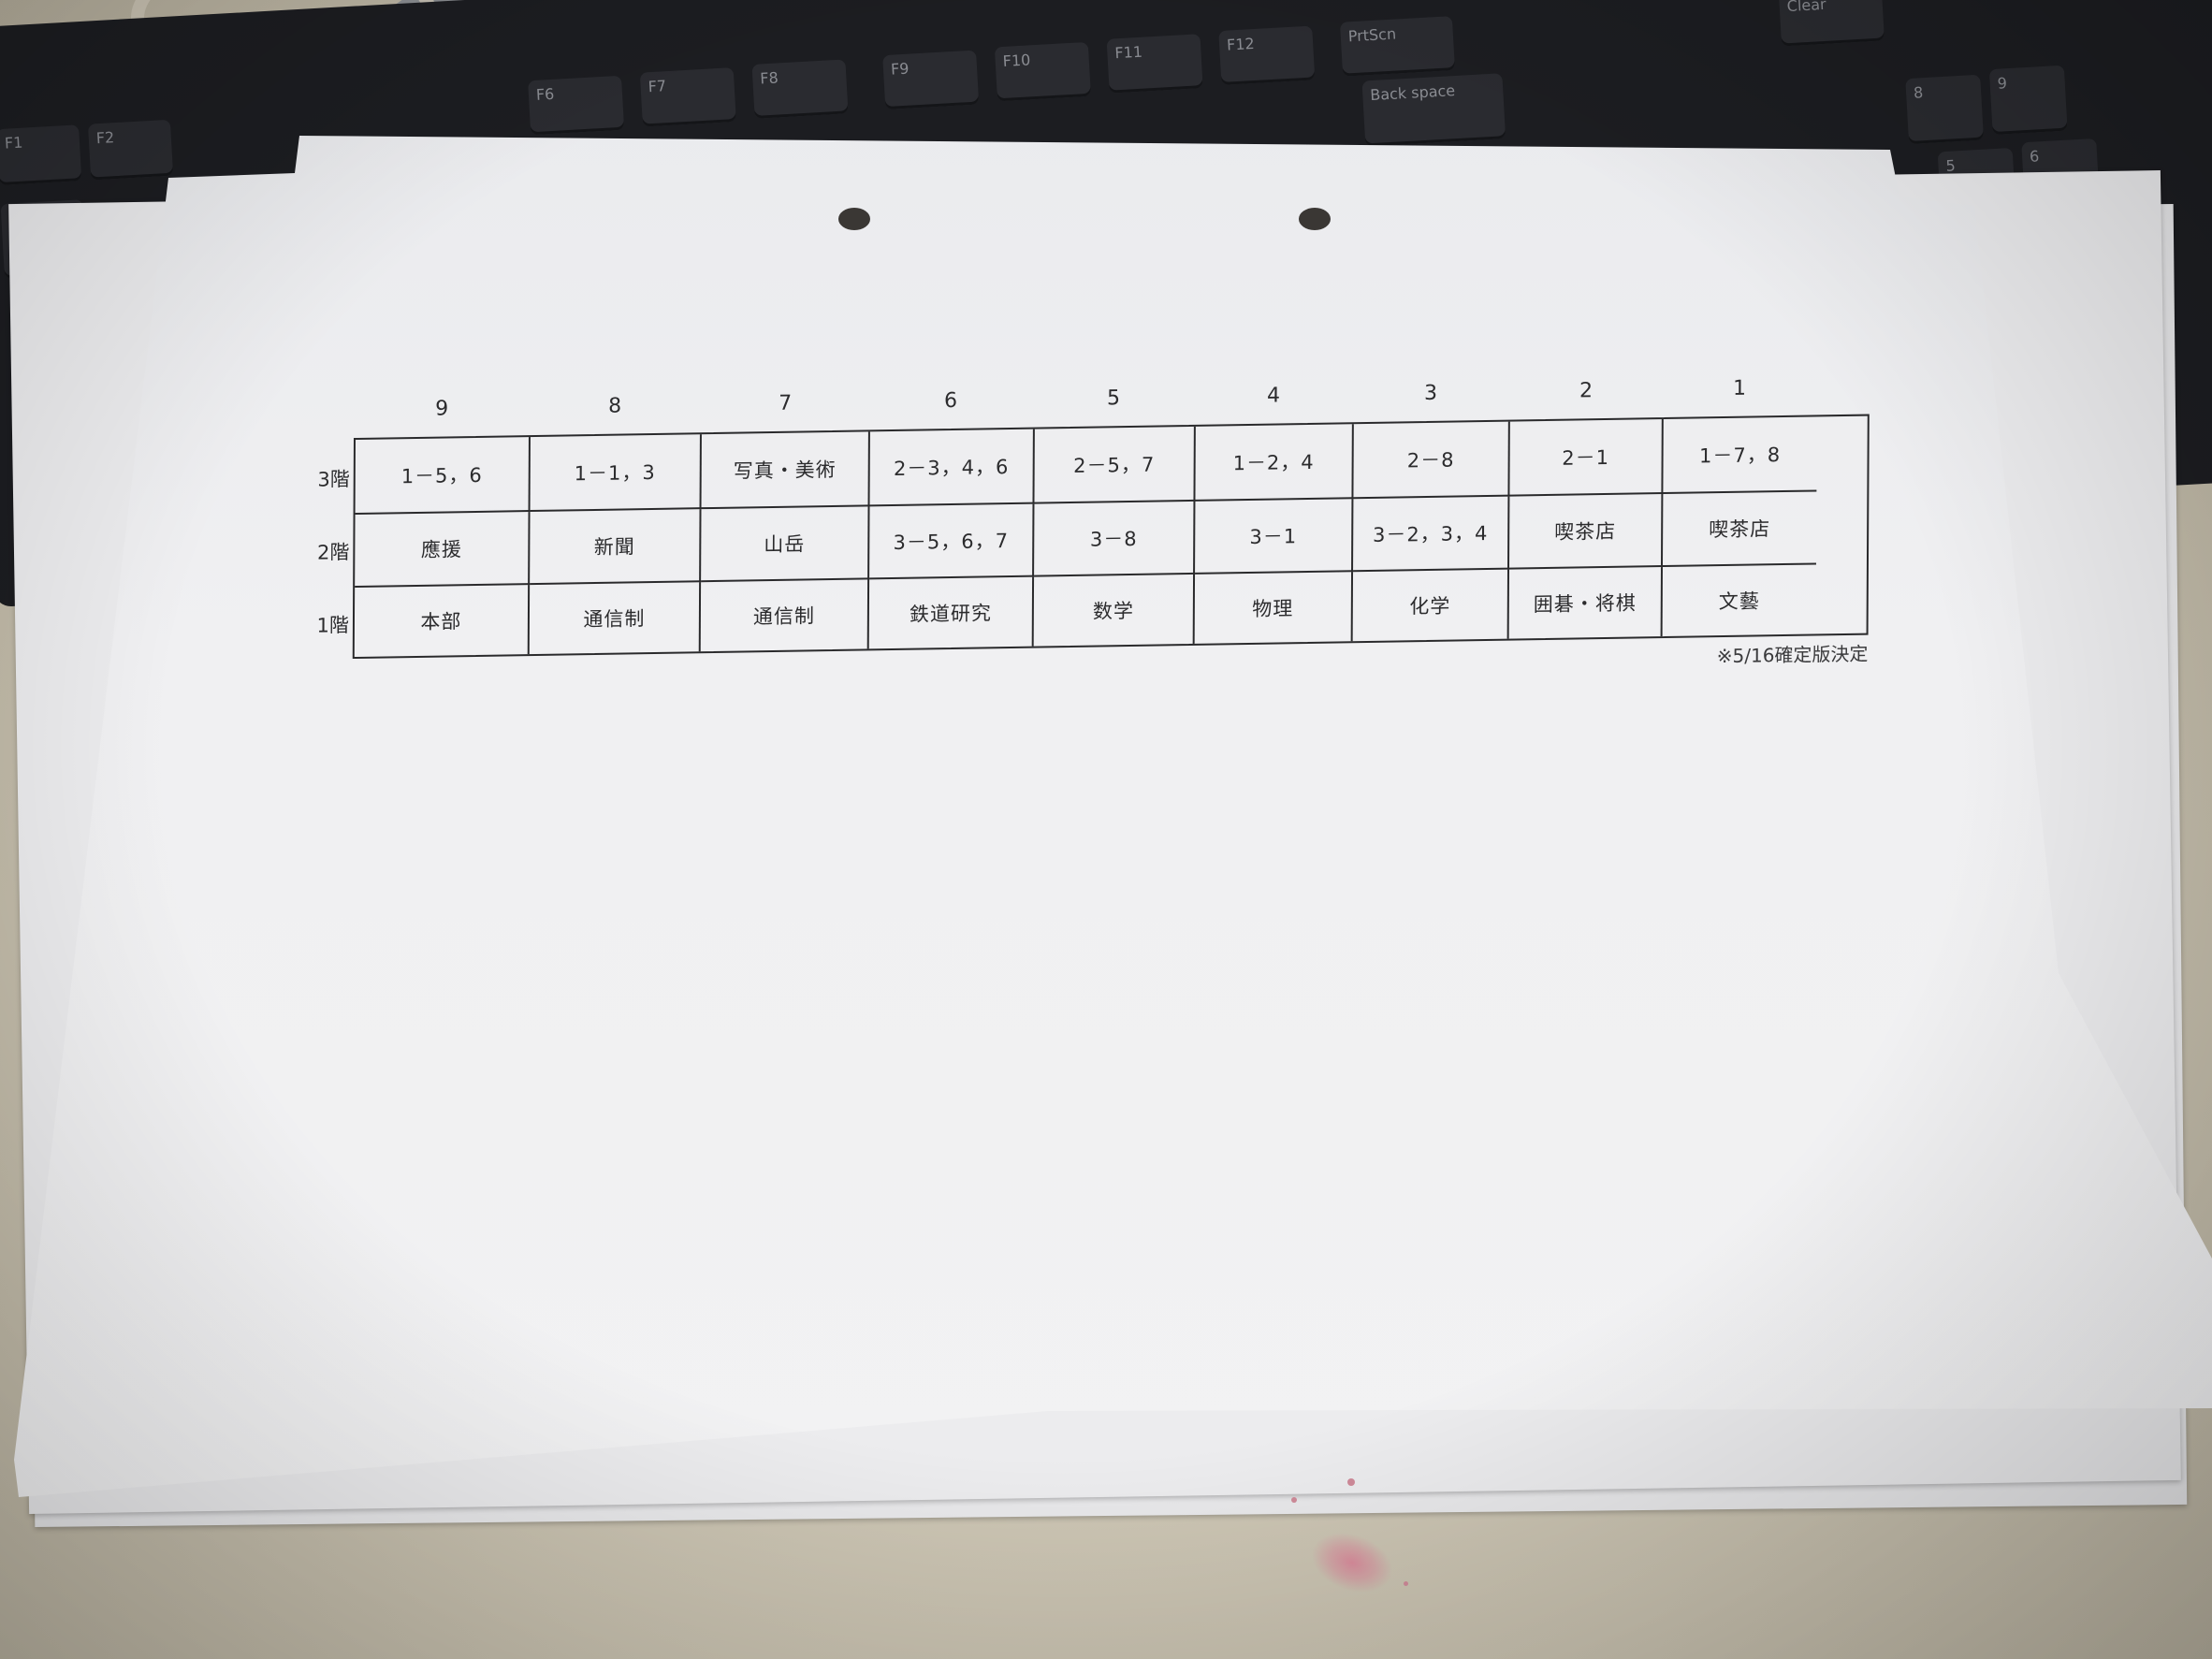 Image resolution: width=2212 pixels, height=1659 pixels. Describe the element at coordinates (1431, 605) in the screenshot. I see `table-cell: 化学` at that location.